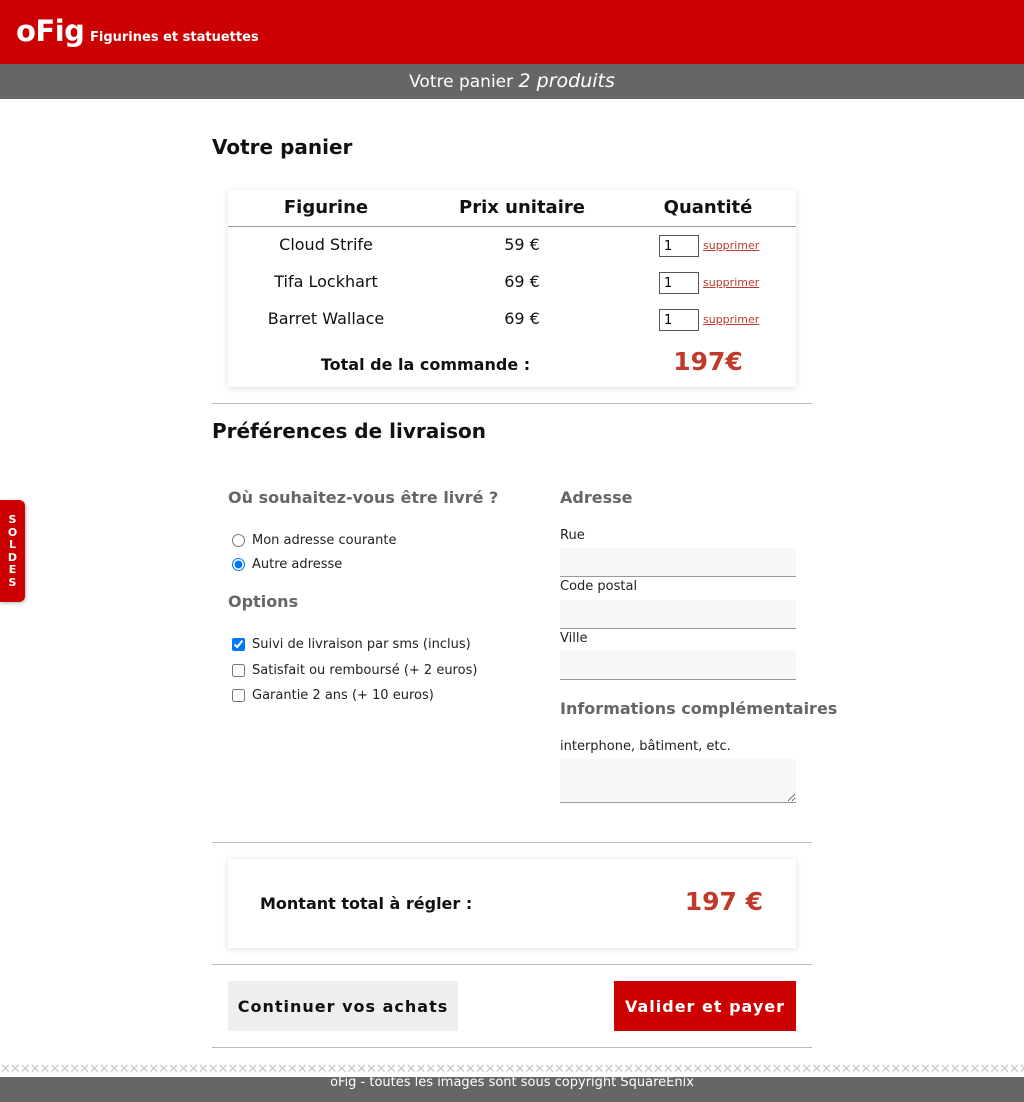 This screenshot has width=1024, height=1102. What do you see at coordinates (343, 1006) in the screenshot?
I see `continue-shopping-button: Continuer vos achats` at bounding box center [343, 1006].